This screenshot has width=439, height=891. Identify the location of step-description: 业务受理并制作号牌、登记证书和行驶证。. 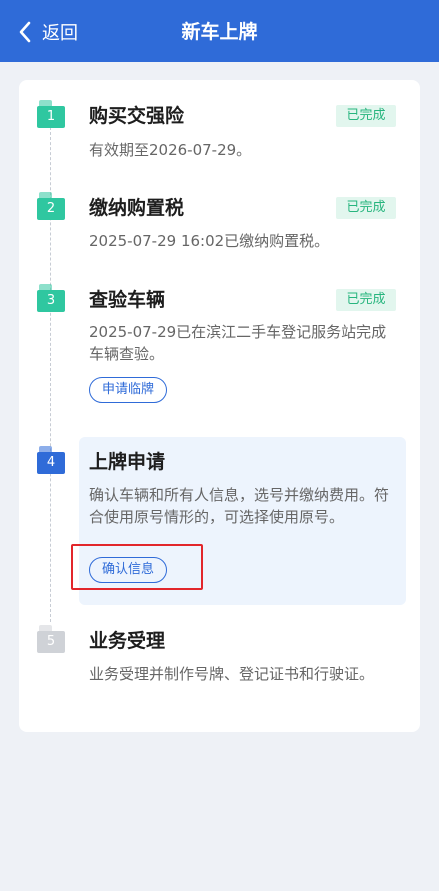
(232, 674).